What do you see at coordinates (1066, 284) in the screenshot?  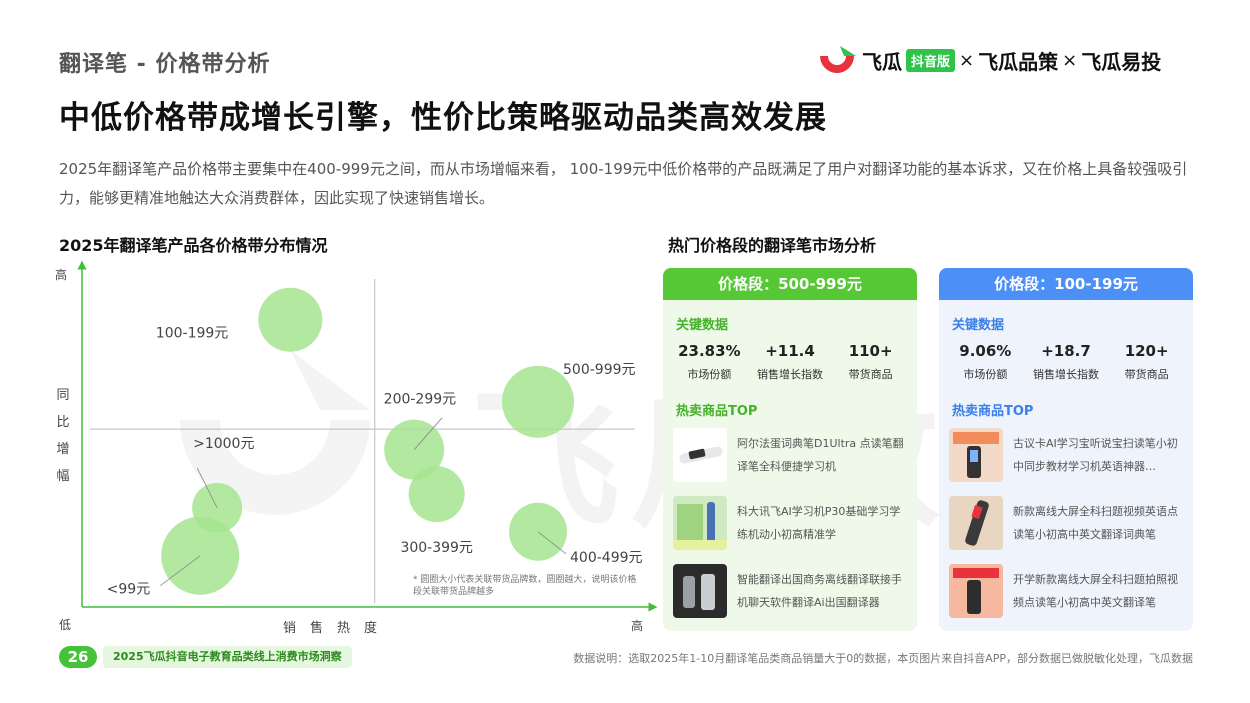 I see `panel-header: 价格段：100-199元` at bounding box center [1066, 284].